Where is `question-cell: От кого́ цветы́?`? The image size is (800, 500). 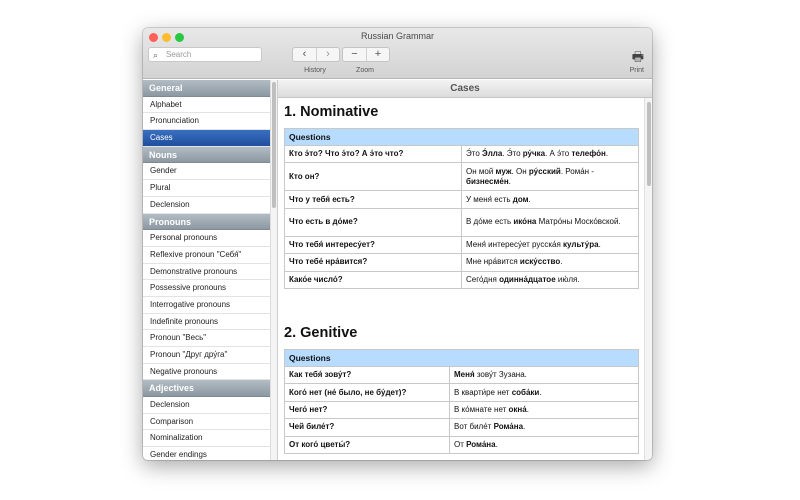 question-cell: От кого́ цветы́? is located at coordinates (367, 444).